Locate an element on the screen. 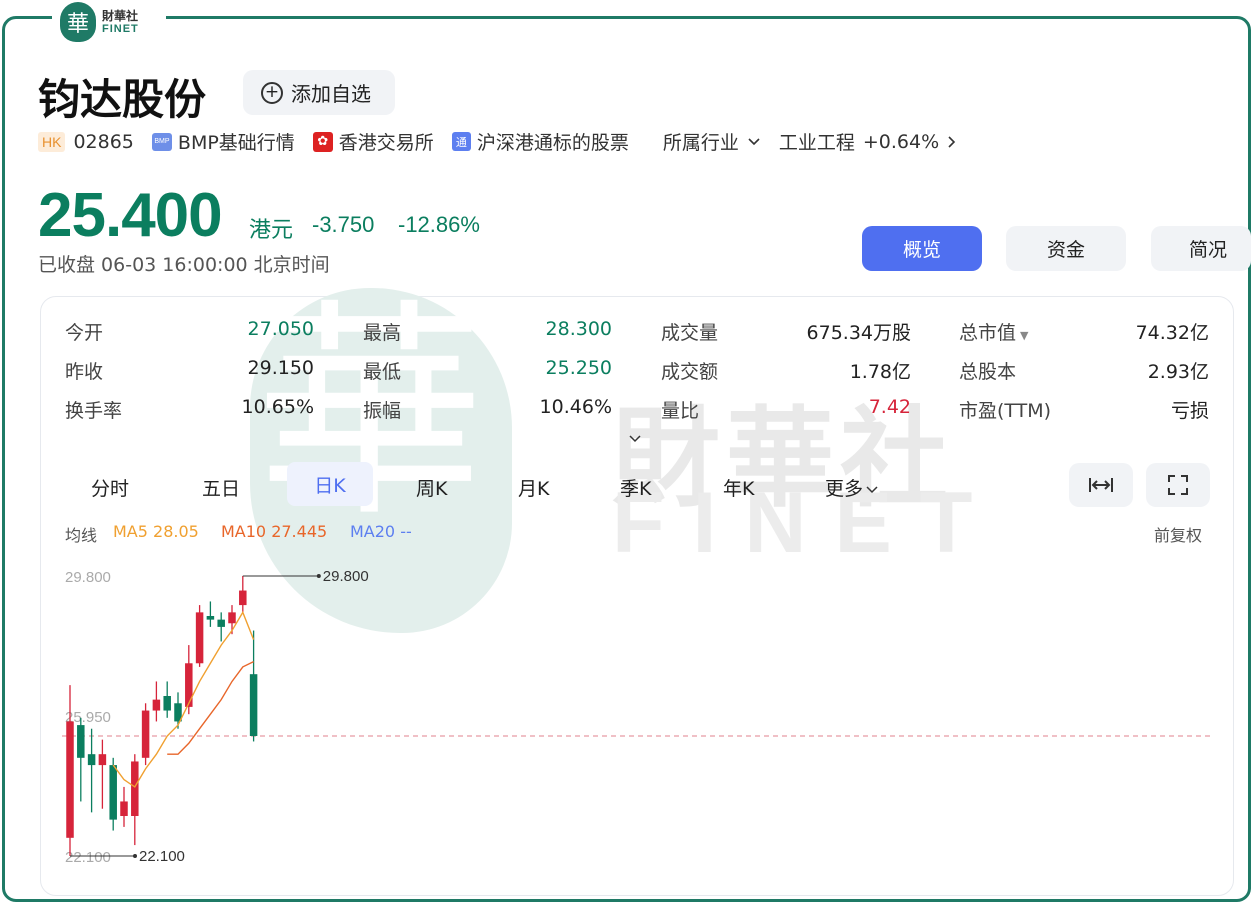 The image size is (1253, 923). amount-label: 成交额 is located at coordinates (690, 372).